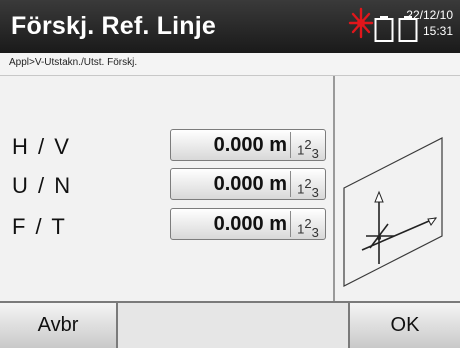  Describe the element at coordinates (42, 185) in the screenshot. I see `row-label-un: U / N` at that location.